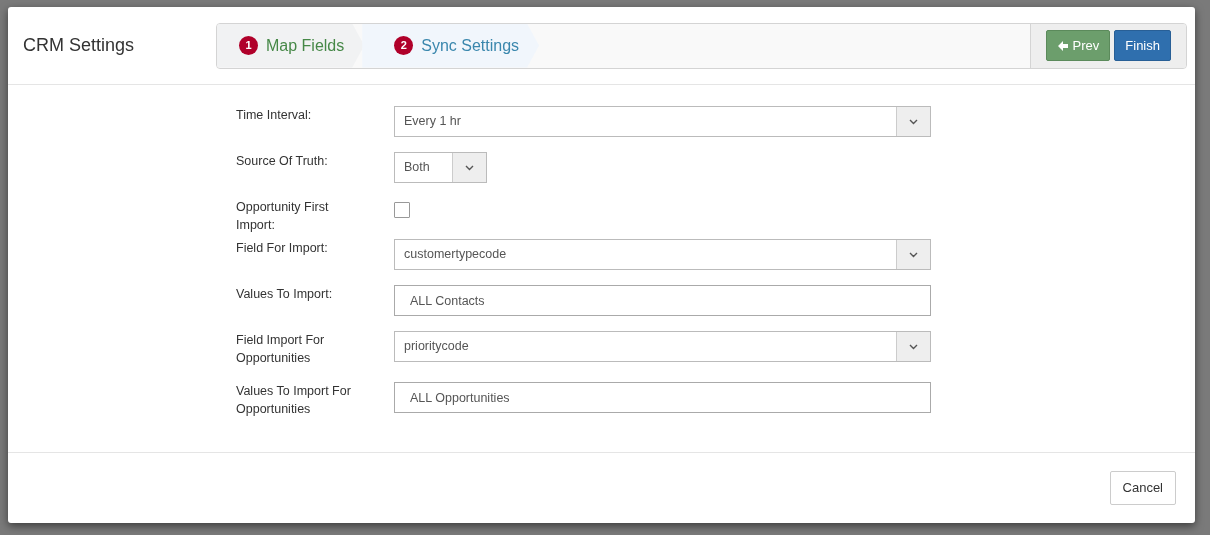 The width and height of the screenshot is (1210, 535). What do you see at coordinates (283, 216) in the screenshot?
I see `field-label: Opportunity First Import:` at bounding box center [283, 216].